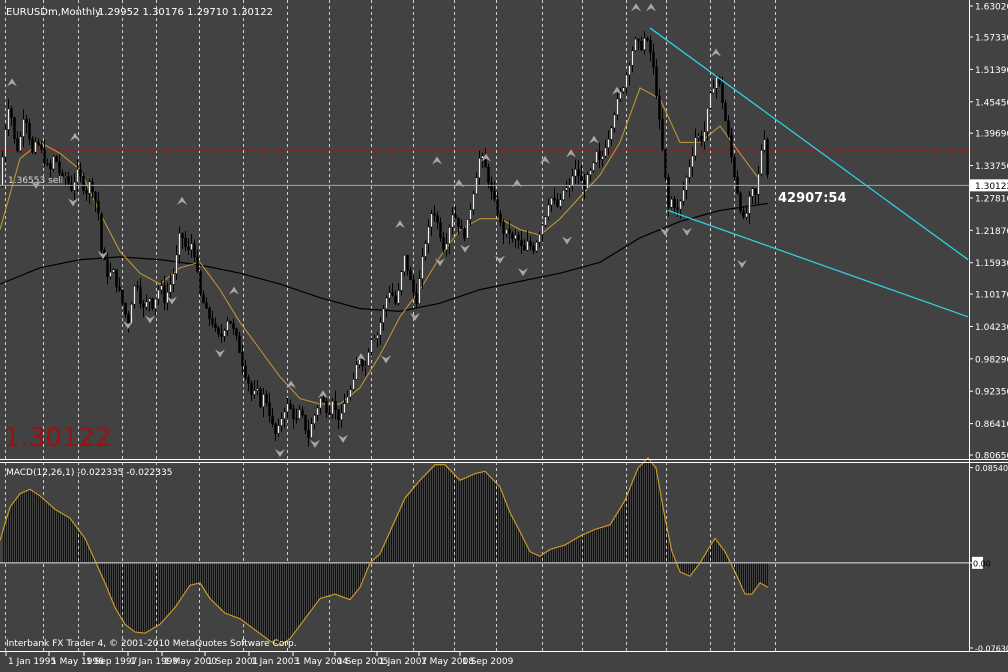  Describe the element at coordinates (991, 167) in the screenshot. I see `price-axis-label: 1.33750` at that location.